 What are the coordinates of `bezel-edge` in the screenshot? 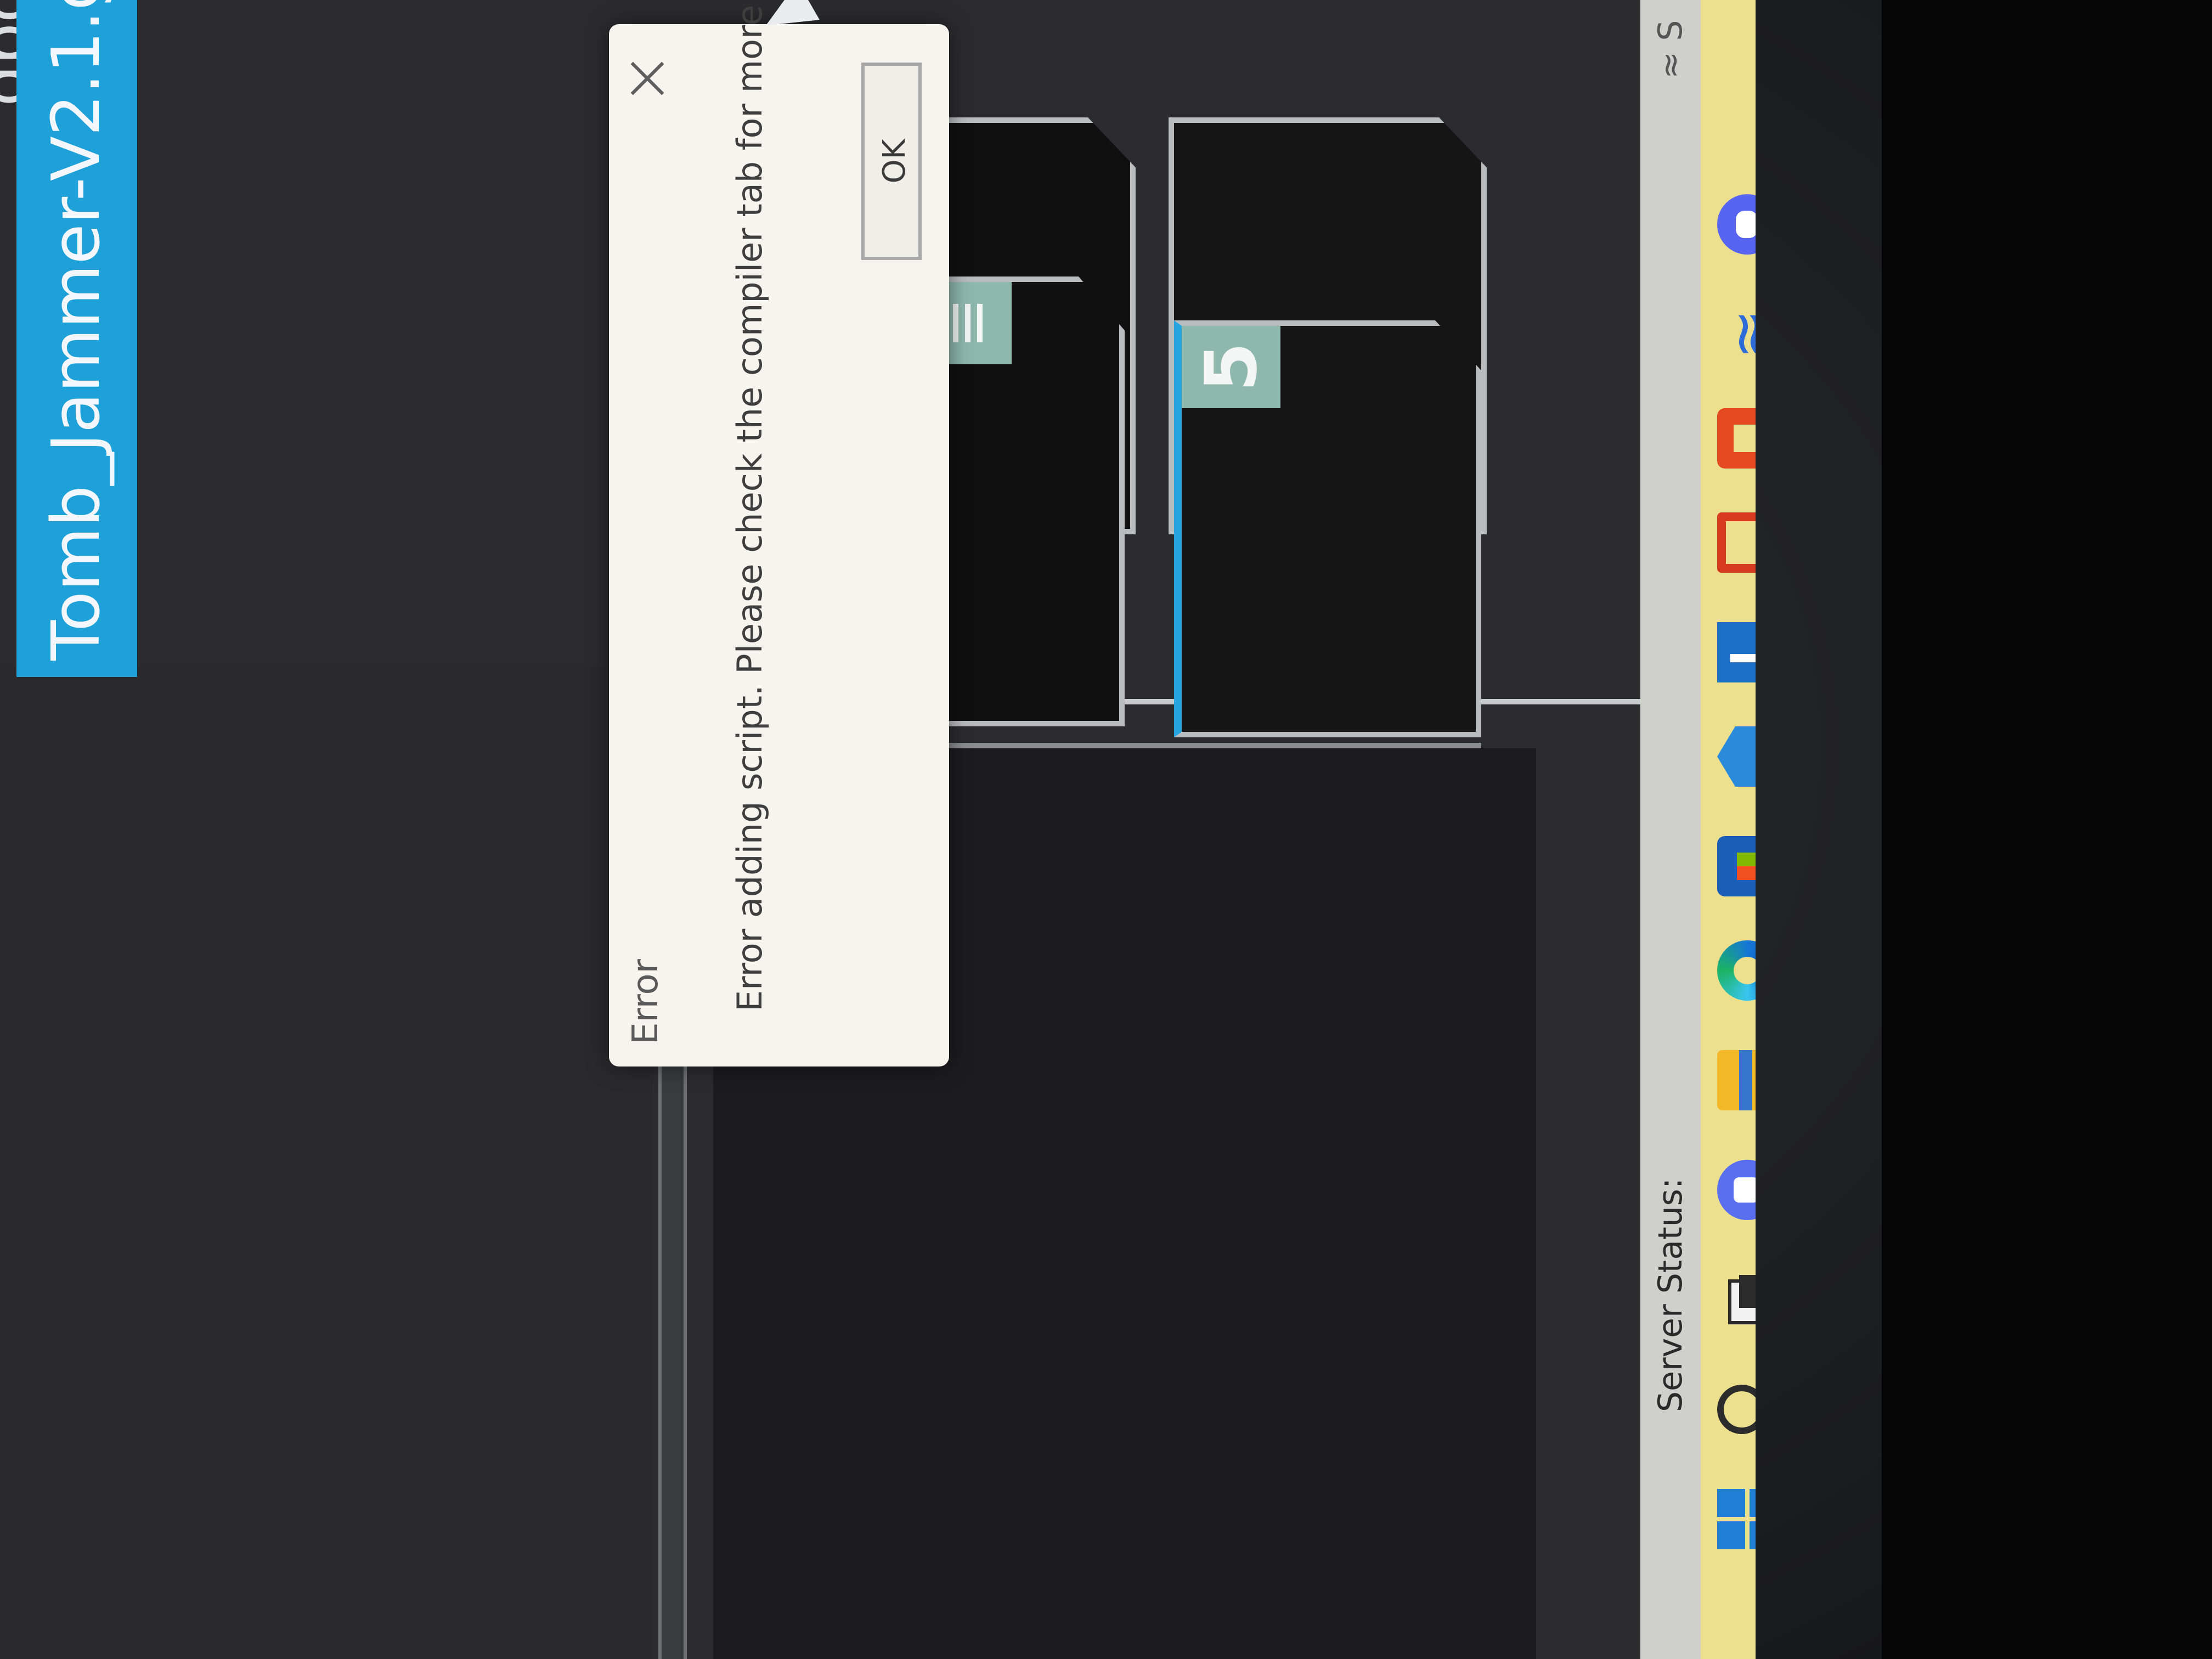 It's located at (2047, 830).